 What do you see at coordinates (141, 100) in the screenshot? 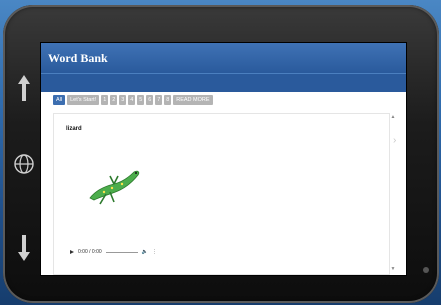
I see `tab-5: 5` at bounding box center [141, 100].